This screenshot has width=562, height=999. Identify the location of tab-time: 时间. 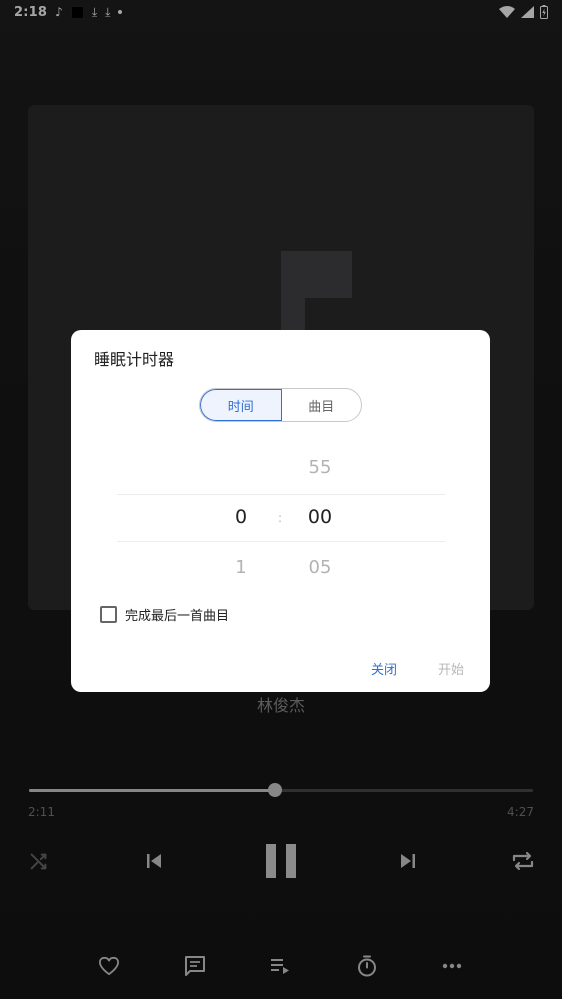
(241, 405).